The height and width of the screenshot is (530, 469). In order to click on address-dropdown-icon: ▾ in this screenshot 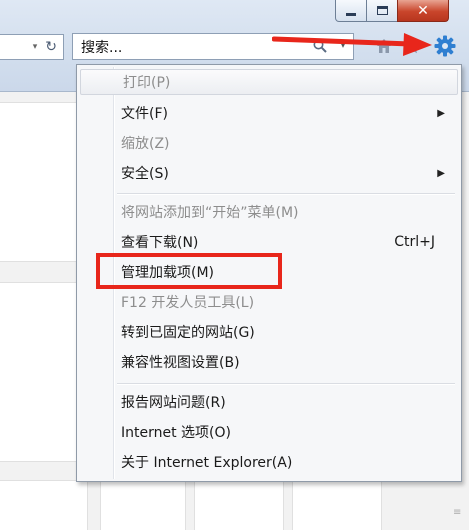, I will do `click(35, 47)`.